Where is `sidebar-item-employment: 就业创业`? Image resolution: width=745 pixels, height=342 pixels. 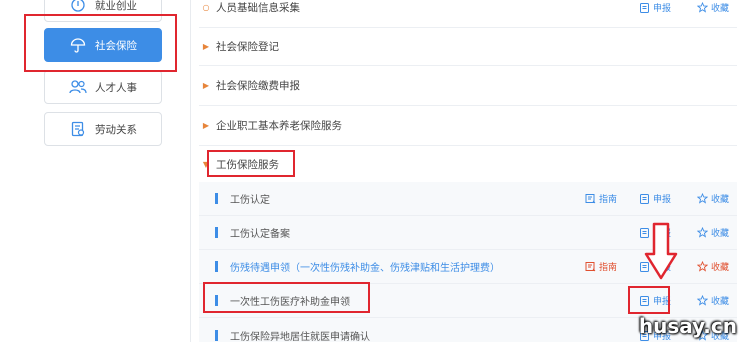 sidebar-item-employment: 就业创业 is located at coordinates (103, 11).